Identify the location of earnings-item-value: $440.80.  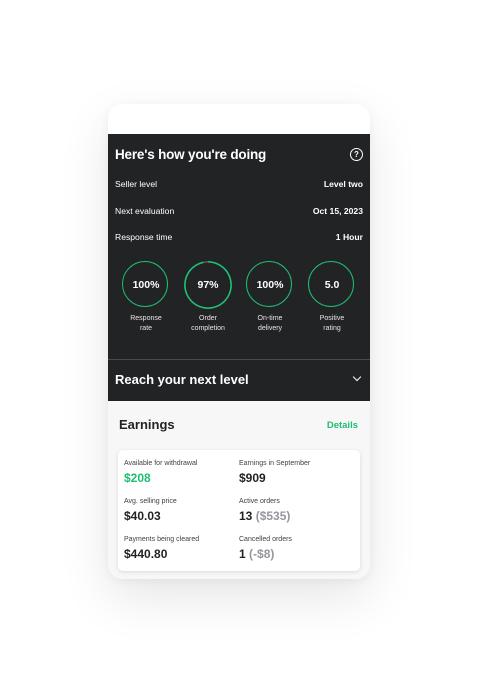
(146, 554).